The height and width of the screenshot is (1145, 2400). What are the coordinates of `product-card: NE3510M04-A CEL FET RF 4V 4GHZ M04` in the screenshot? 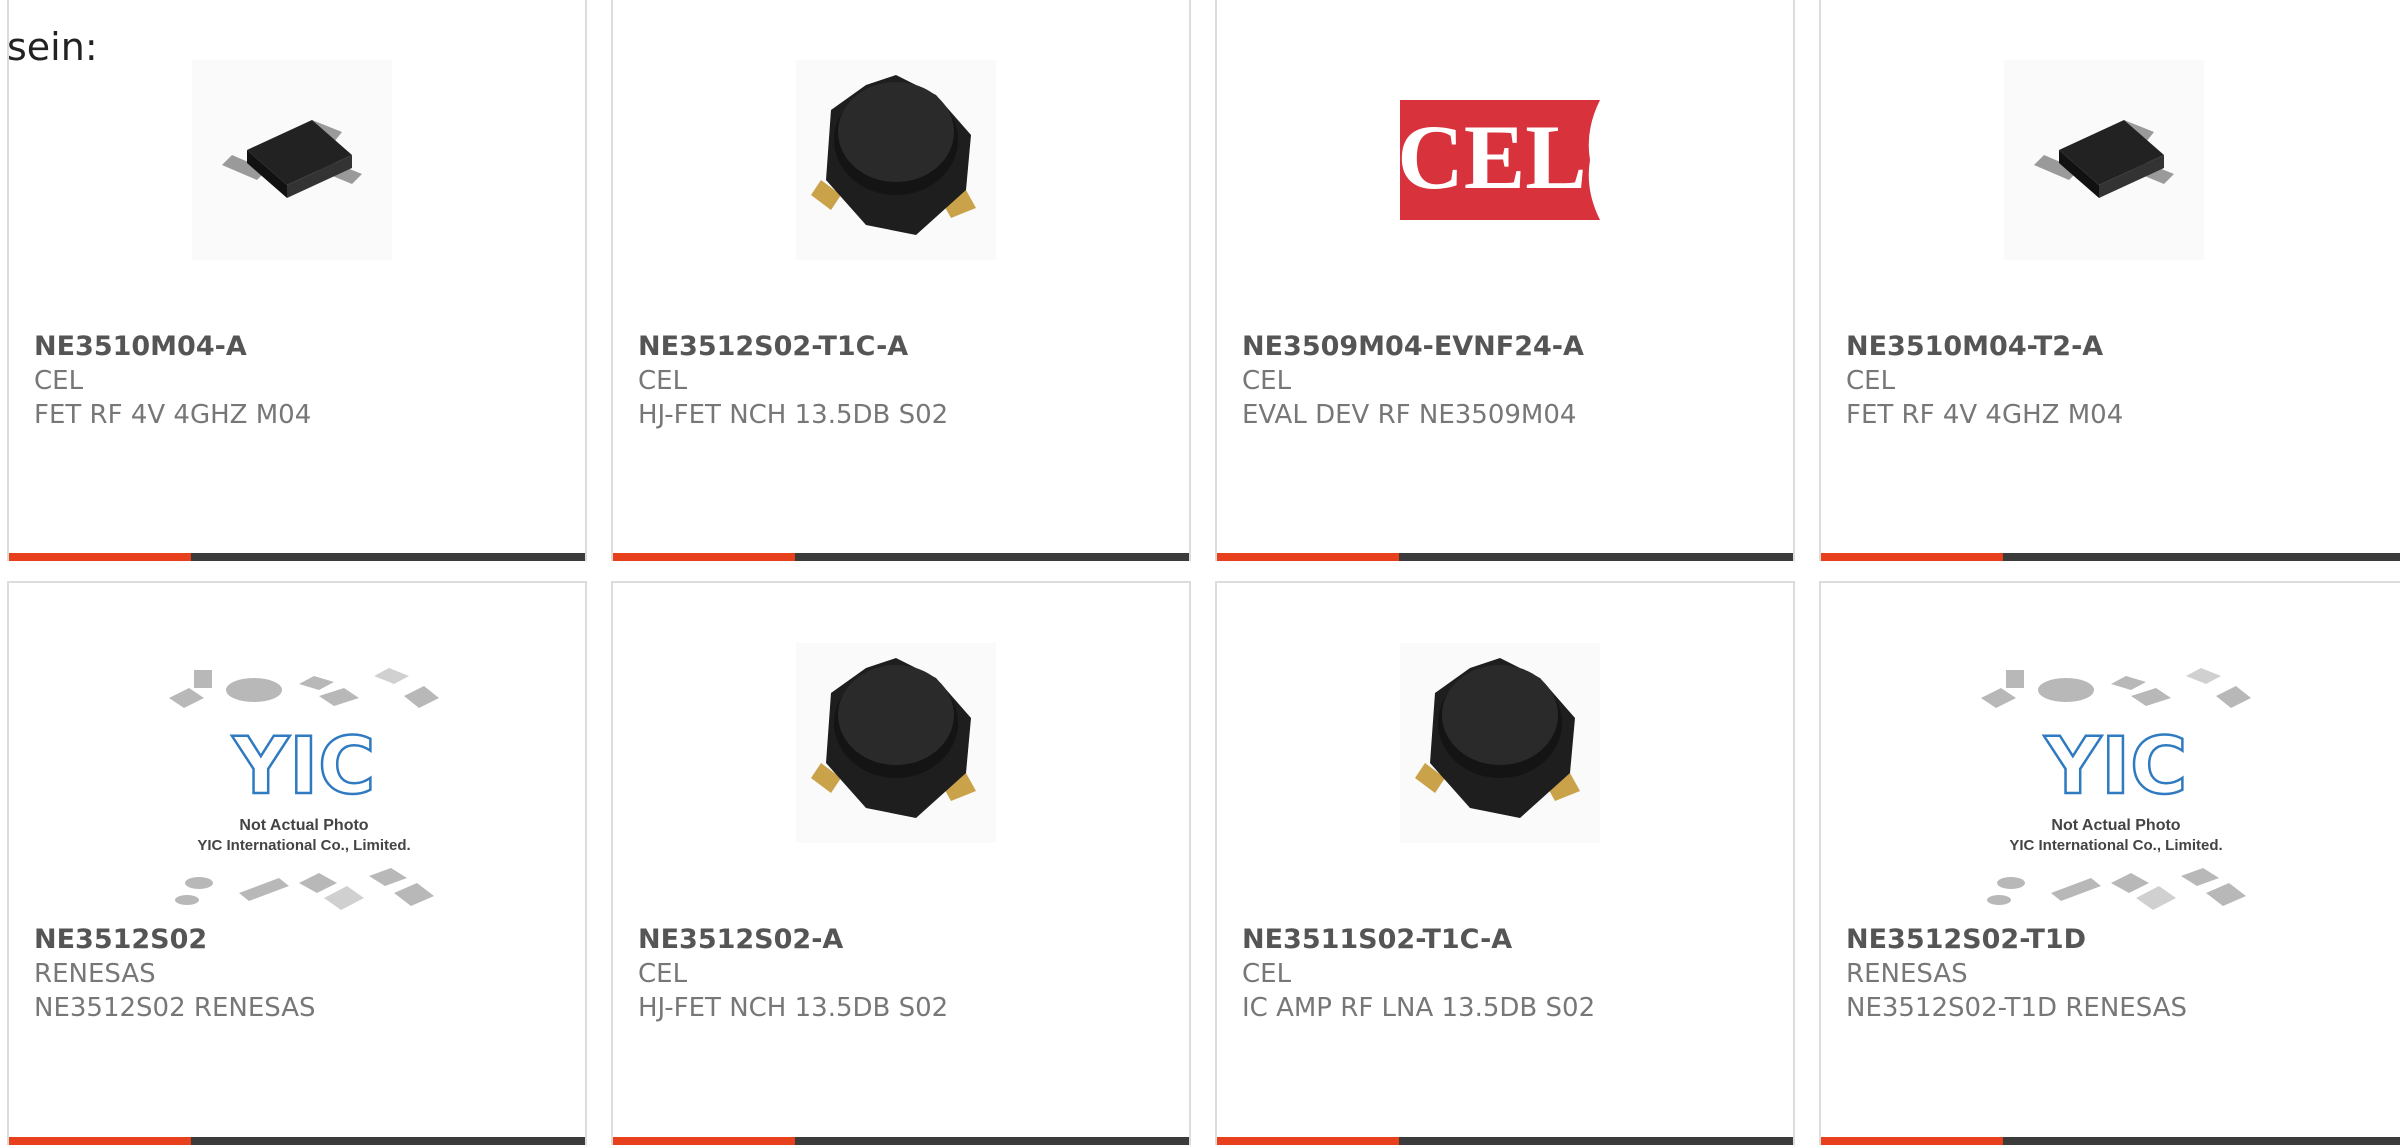 It's located at (297, 280).